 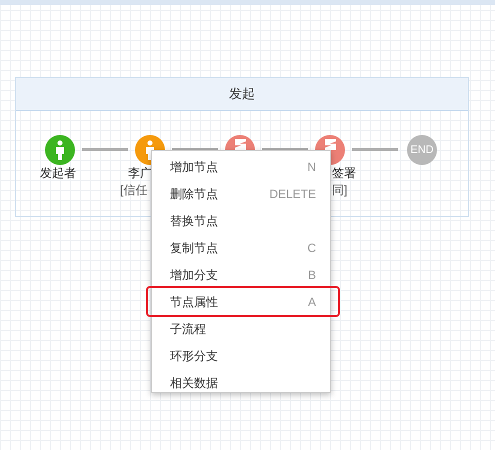 I want to click on menu-item-label: 子流程, so click(x=188, y=329).